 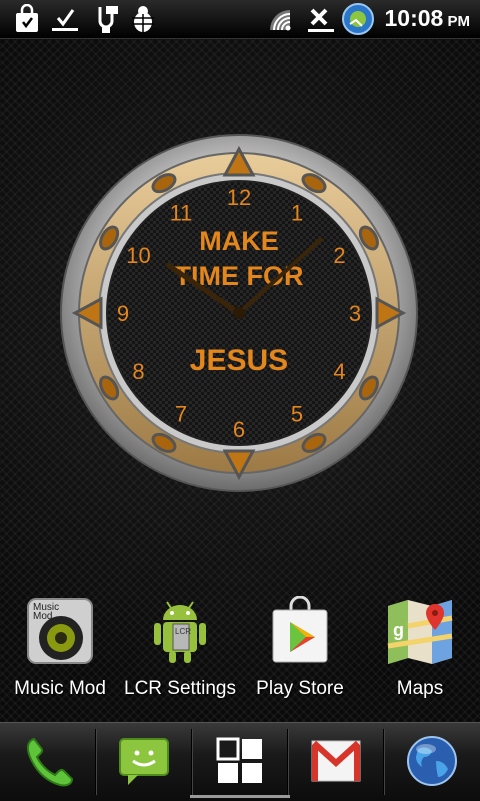 I want to click on download-complete-icon, so click(x=65, y=20).